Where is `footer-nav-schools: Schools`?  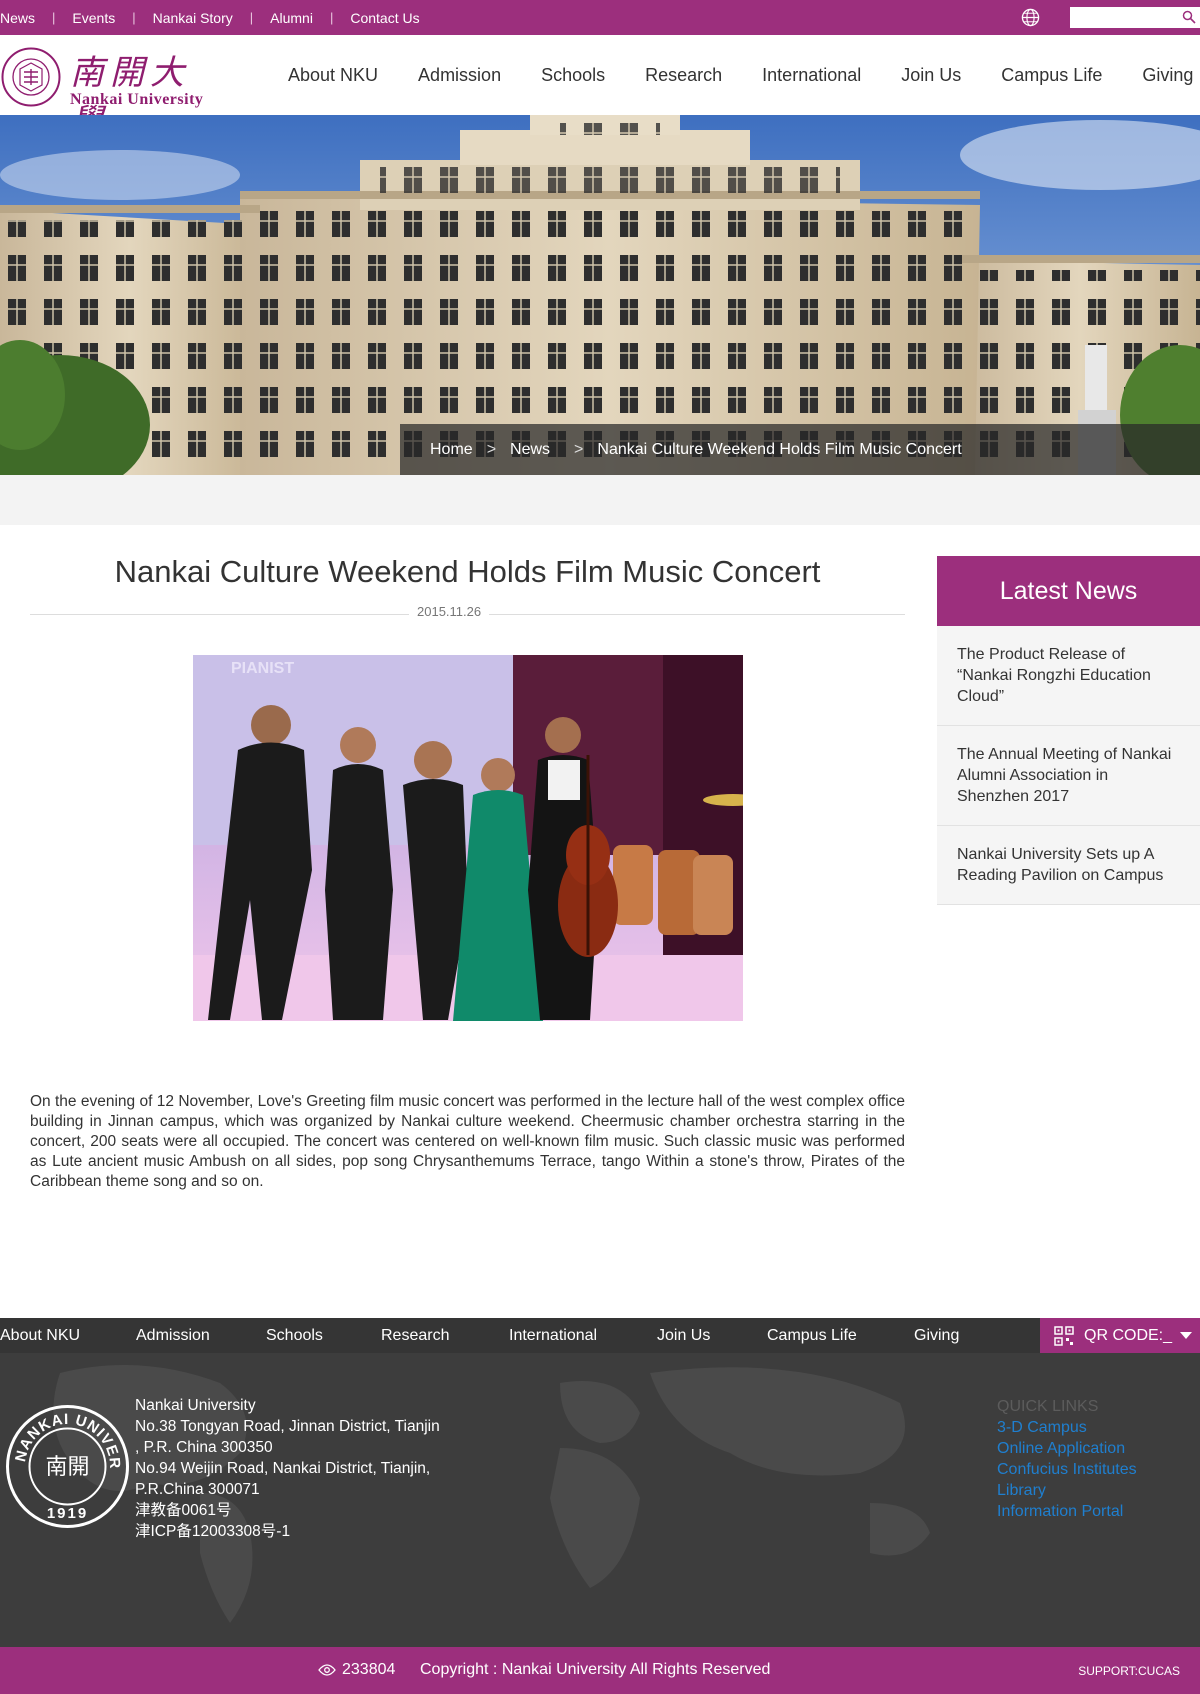
footer-nav-schools: Schools is located at coordinates (294, 1336).